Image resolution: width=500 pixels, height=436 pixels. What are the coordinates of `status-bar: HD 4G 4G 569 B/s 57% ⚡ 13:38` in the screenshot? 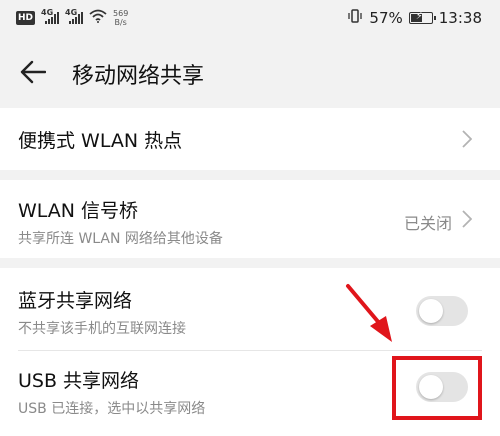 It's located at (250, 18).